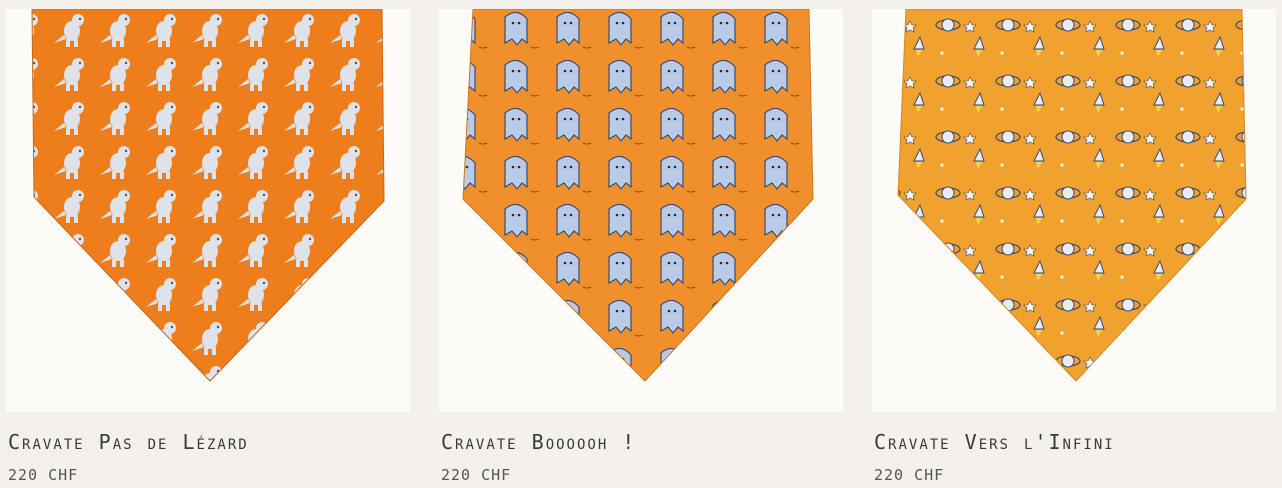  Describe the element at coordinates (994, 442) in the screenshot. I see `product-title: Cravate Vers l'Infini` at that location.